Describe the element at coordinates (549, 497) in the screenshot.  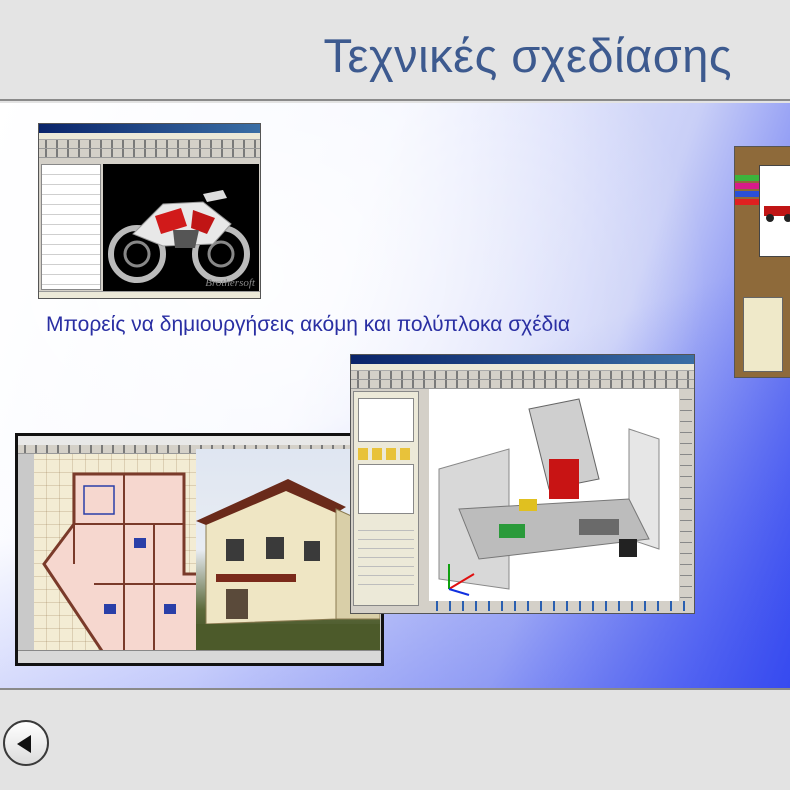
I see `machine-icon` at that location.